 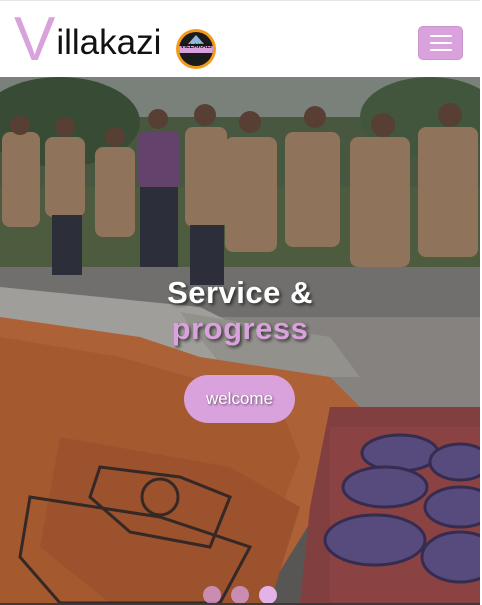 What do you see at coordinates (240, 328) in the screenshot?
I see `caption-subheading: progress` at bounding box center [240, 328].